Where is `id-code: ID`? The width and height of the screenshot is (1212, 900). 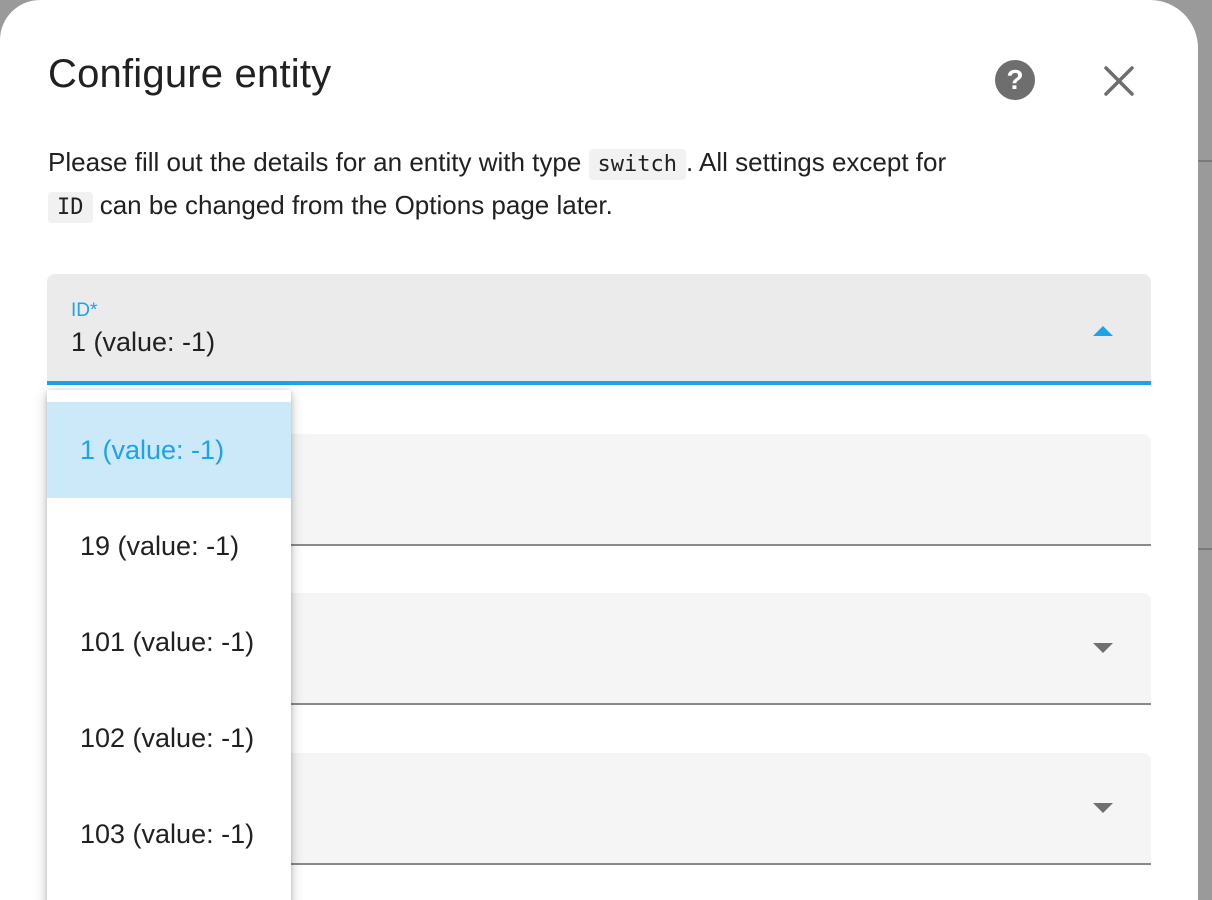 id-code: ID is located at coordinates (70, 207).